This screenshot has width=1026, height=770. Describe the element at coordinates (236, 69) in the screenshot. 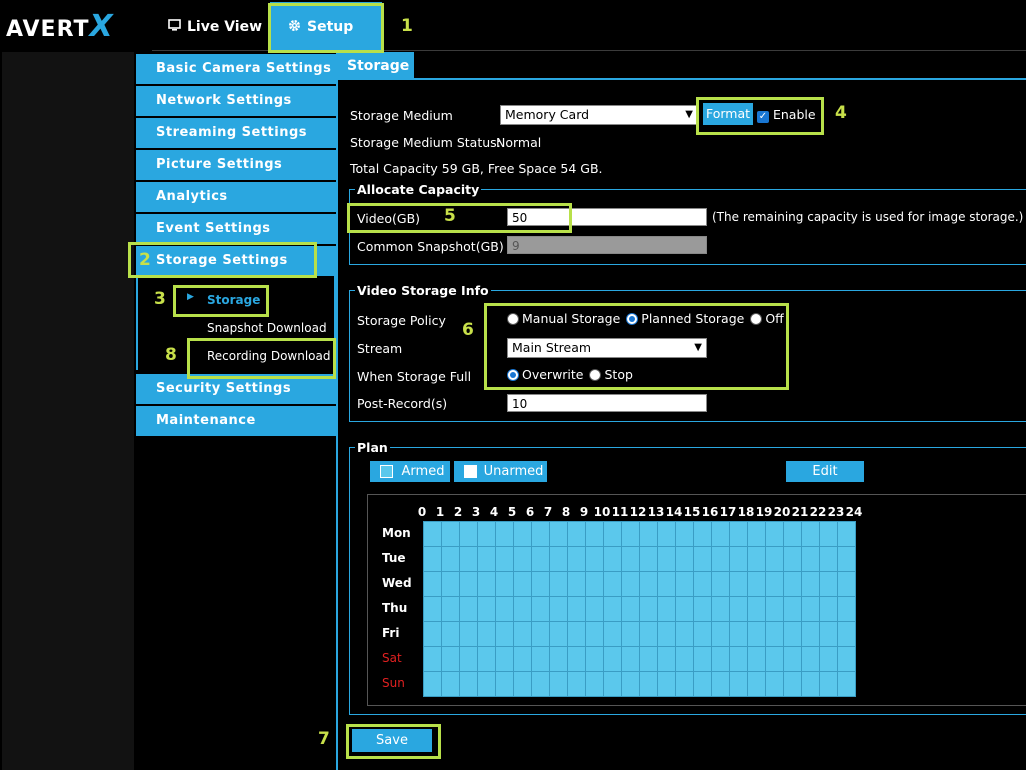

I see `sidebar-item-basic-camera-settings: Basic Camera Settings` at that location.